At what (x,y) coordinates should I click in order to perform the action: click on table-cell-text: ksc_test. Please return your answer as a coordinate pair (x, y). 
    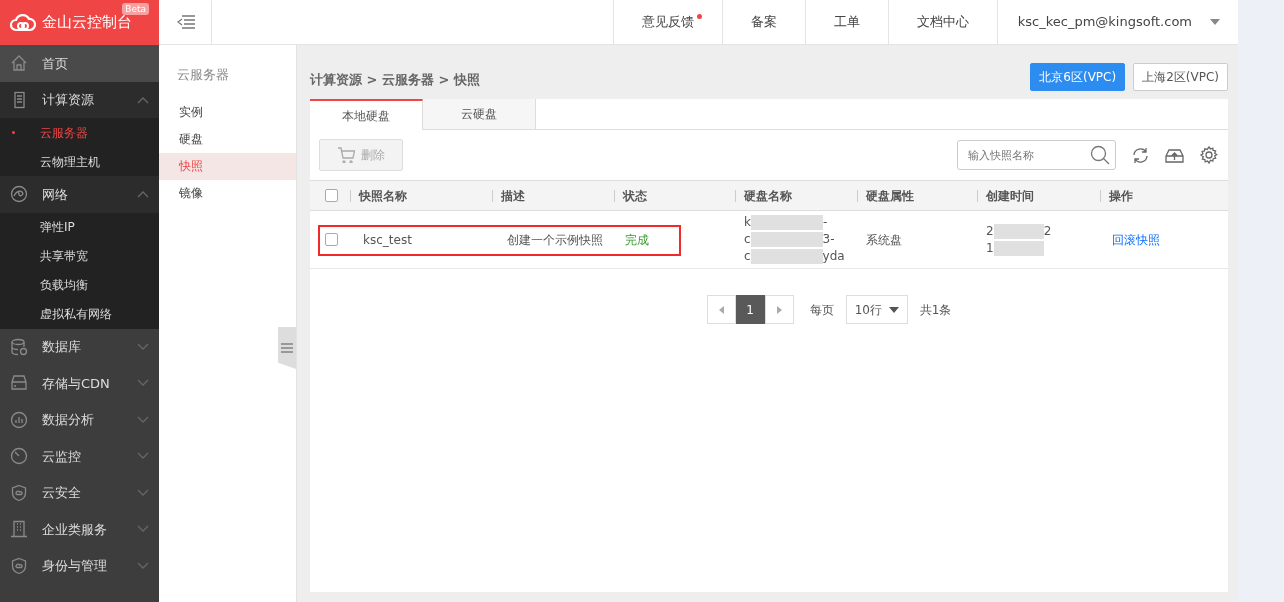
    Looking at the image, I should click on (387, 240).